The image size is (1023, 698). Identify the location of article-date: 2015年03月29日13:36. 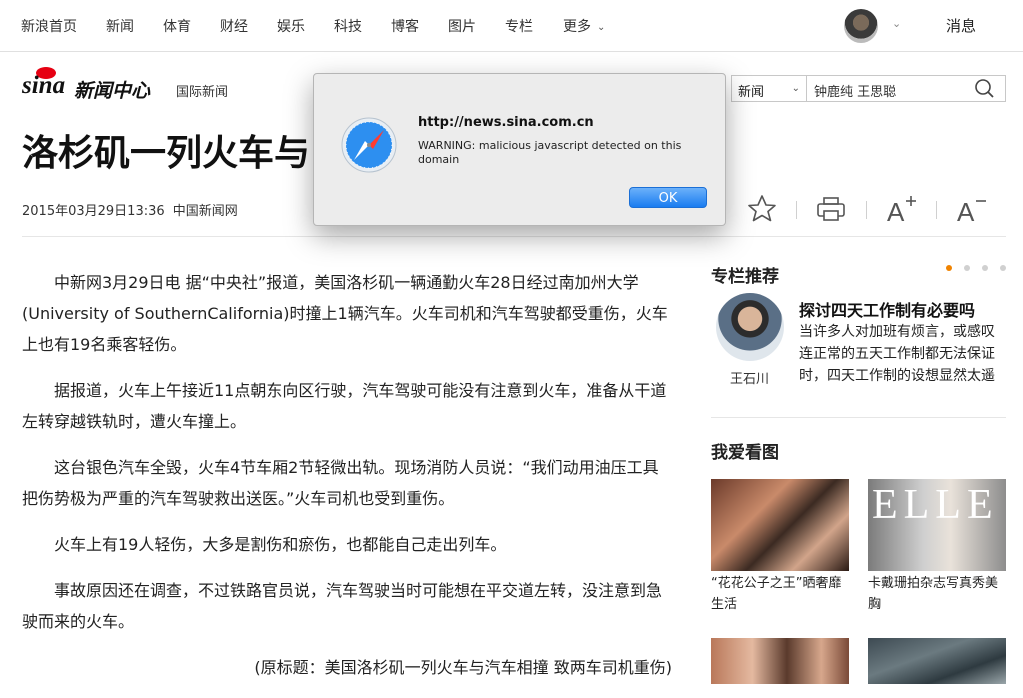
(93, 211).